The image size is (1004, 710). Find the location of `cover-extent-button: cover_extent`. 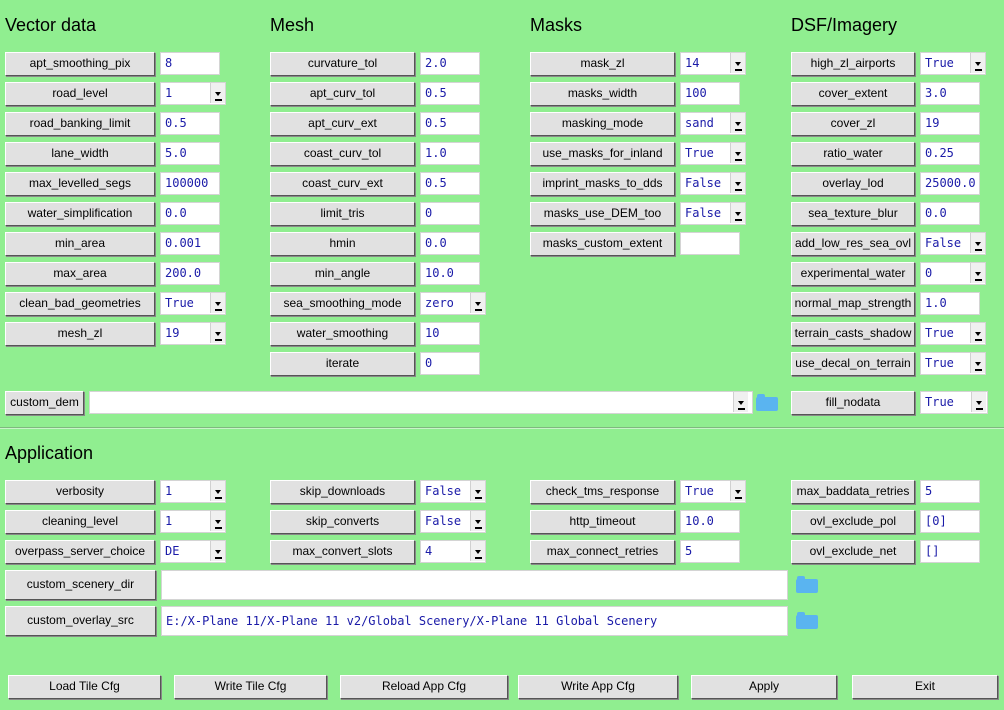

cover-extent-button: cover_extent is located at coordinates (853, 94).